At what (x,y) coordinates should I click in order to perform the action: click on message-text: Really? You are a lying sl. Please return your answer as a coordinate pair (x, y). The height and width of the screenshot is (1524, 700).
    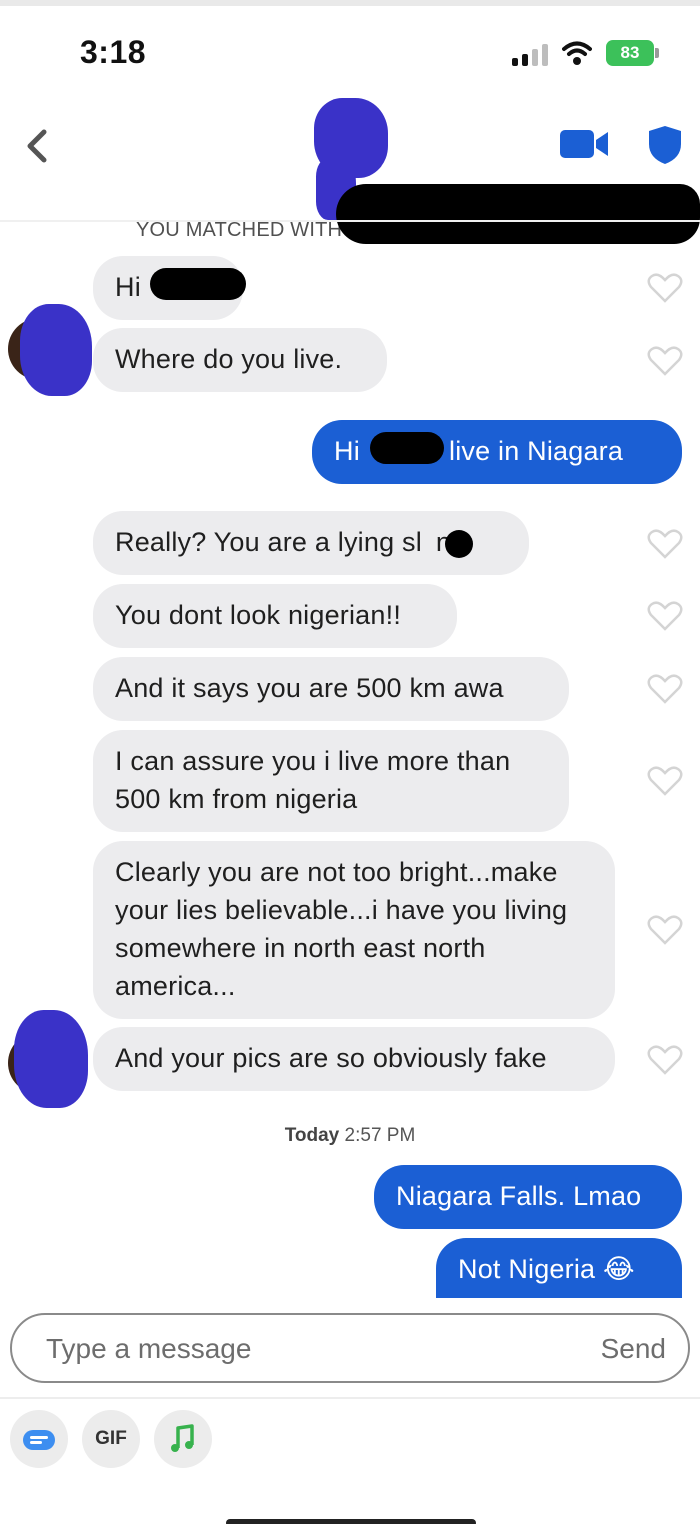
    Looking at the image, I should click on (268, 542).